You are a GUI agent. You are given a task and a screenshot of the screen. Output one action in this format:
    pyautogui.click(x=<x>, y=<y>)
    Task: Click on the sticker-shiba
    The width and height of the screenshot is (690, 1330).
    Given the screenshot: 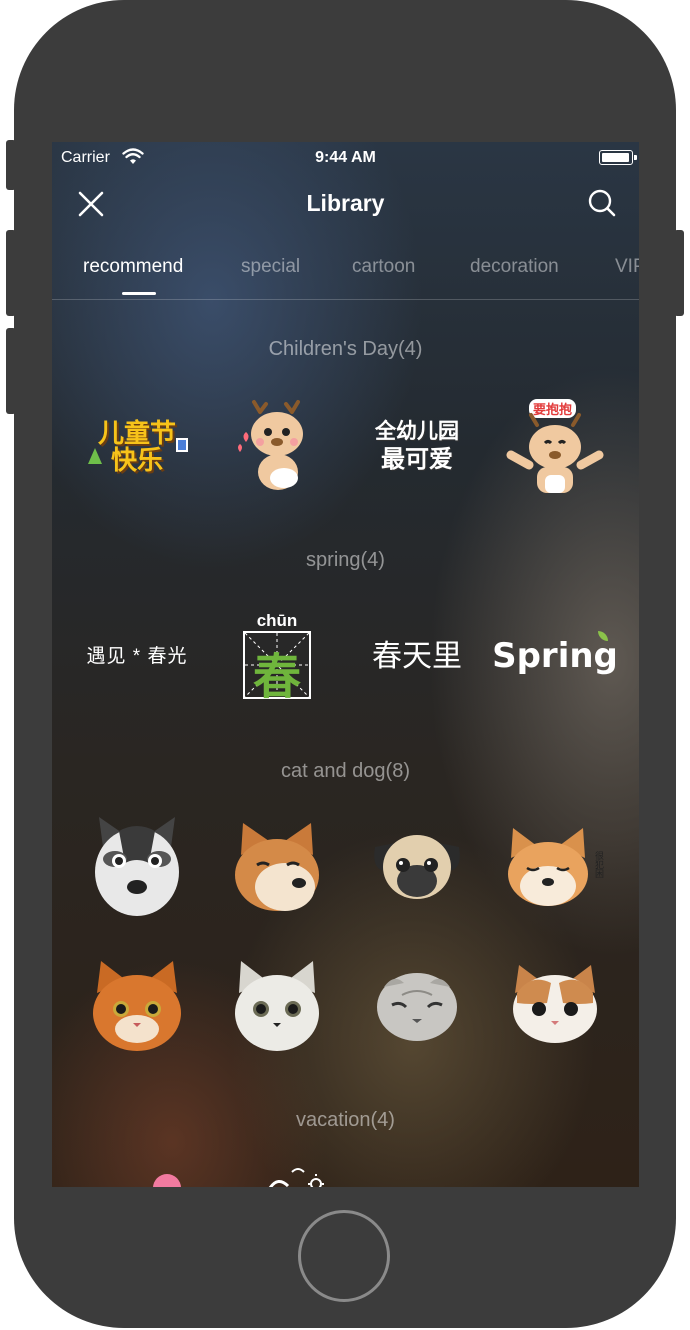 What is the action you would take?
    pyautogui.click(x=277, y=867)
    